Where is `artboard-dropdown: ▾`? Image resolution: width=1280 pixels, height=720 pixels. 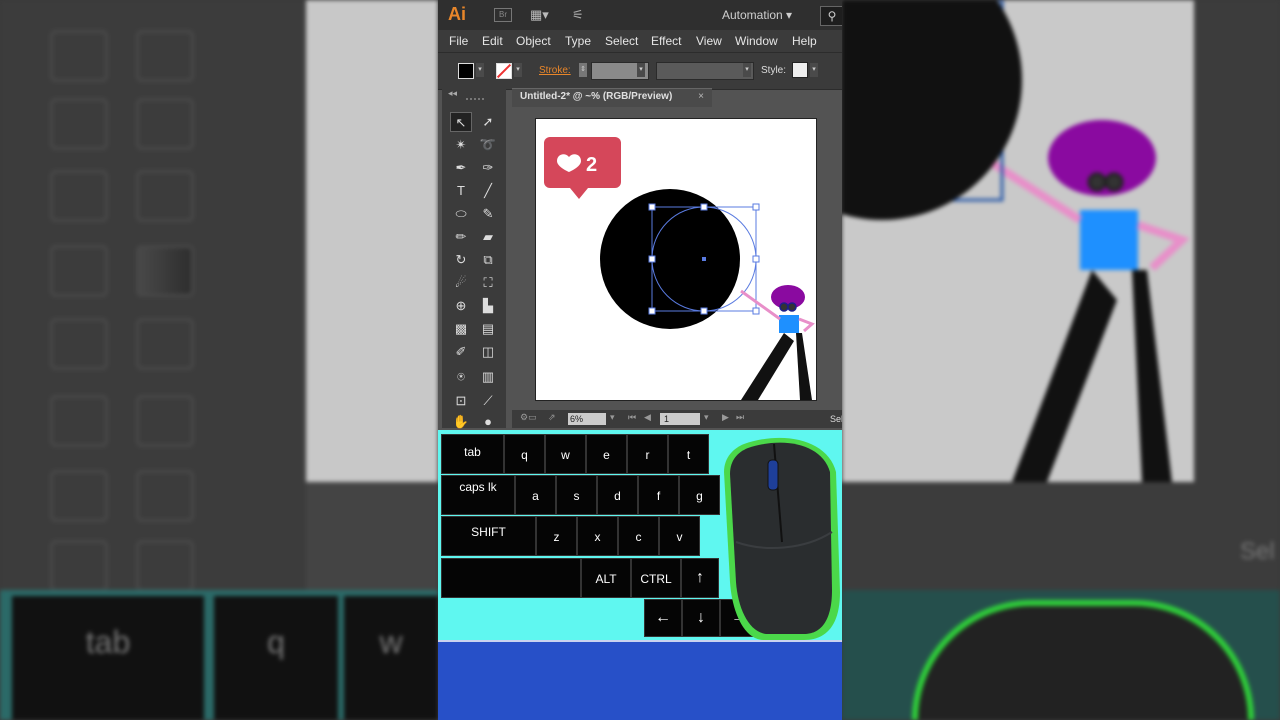
artboard-dropdown: ▾ is located at coordinates (706, 417).